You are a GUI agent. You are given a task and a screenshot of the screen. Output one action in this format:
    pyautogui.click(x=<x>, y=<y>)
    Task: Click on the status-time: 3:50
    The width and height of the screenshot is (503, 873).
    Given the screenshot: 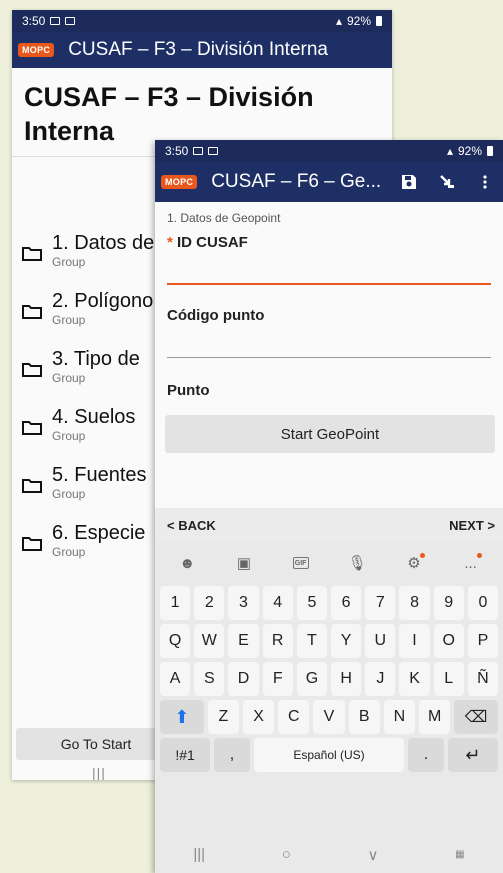 What is the action you would take?
    pyautogui.click(x=177, y=151)
    